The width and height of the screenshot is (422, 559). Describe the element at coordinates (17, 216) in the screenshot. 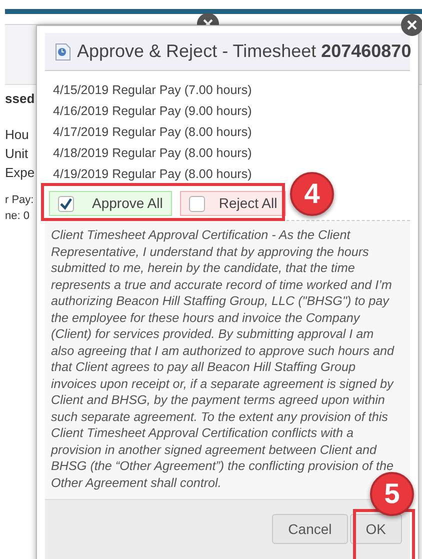

I see `detail-text: ne: 0` at that location.